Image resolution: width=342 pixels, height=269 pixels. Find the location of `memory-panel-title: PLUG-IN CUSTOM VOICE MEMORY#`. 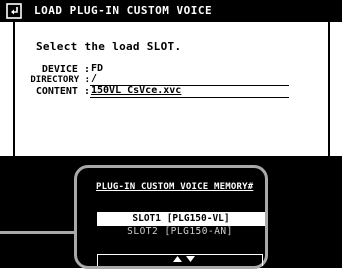

memory-panel-title: PLUG-IN CUSTOM VOICE MEMORY# is located at coordinates (175, 187).